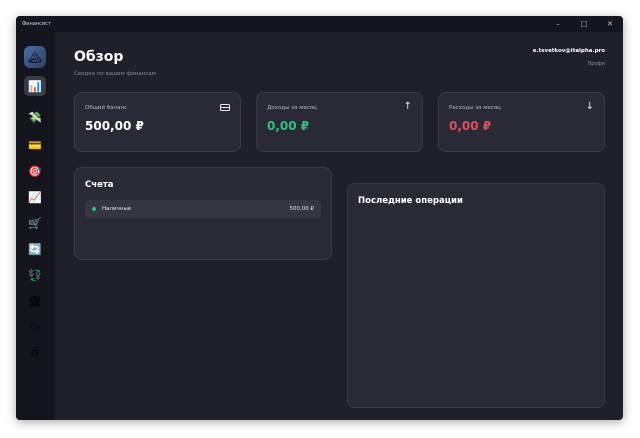 Image resolution: width=640 pixels, height=438 pixels. I want to click on window-controls: – □ ✕, so click(584, 24).